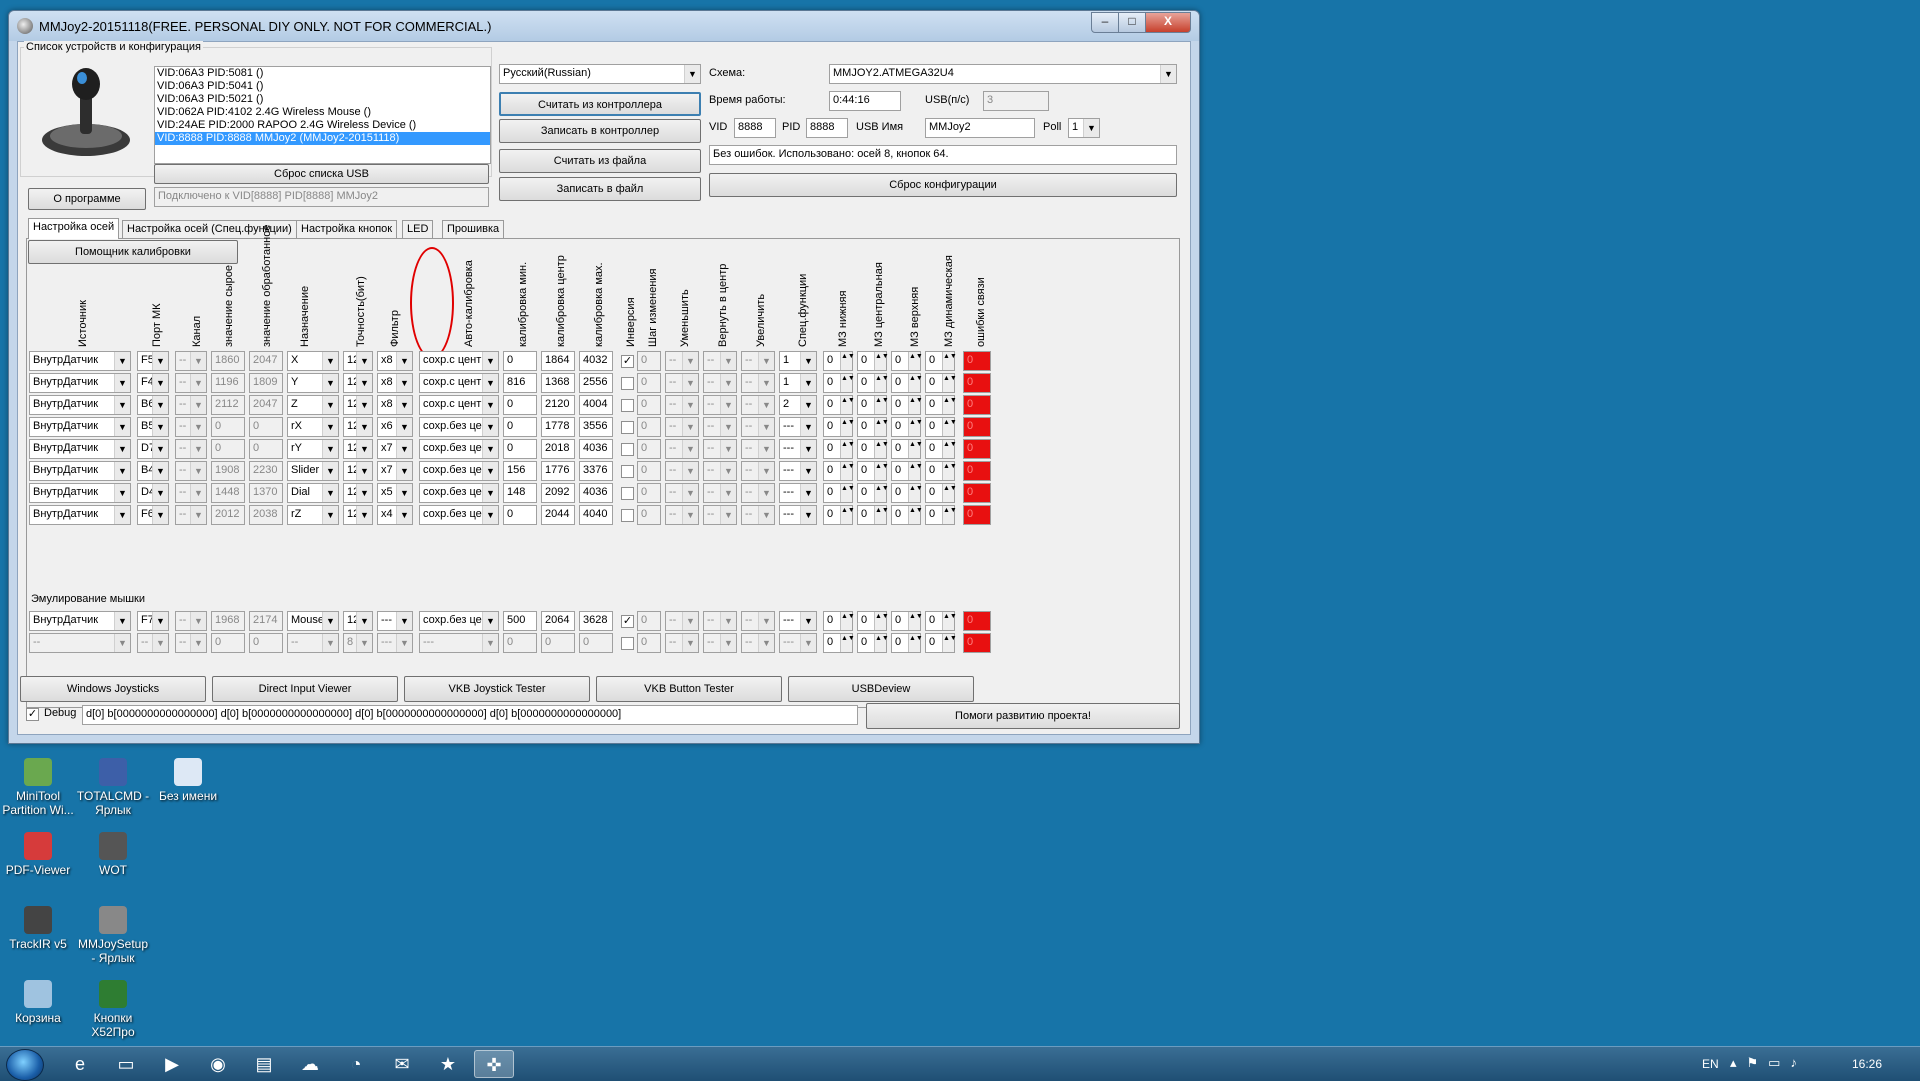 Image resolution: width=1920 pixels, height=1081 pixels. I want to click on axis-ccen-field: 2092, so click(558, 493).